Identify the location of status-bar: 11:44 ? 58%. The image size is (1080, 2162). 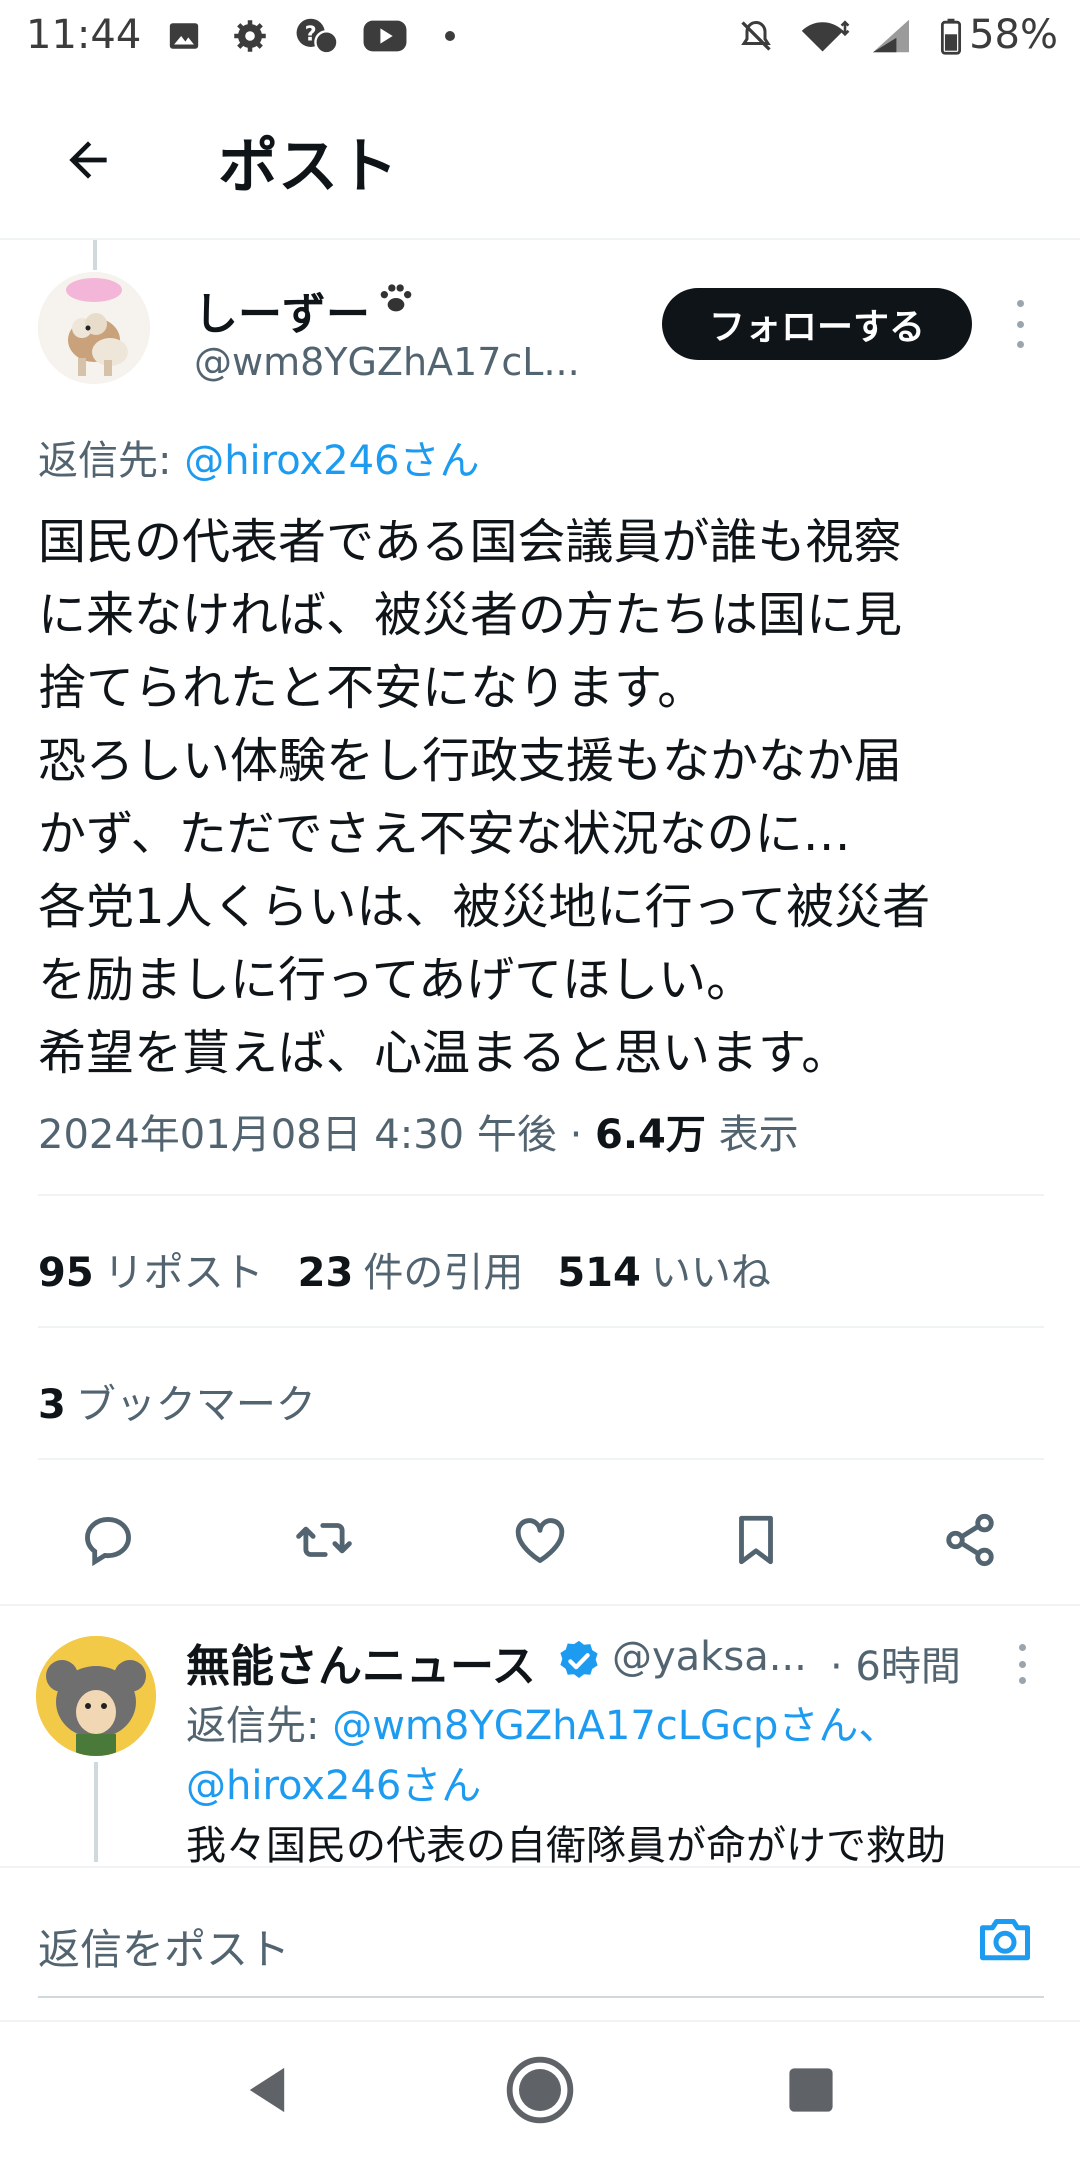
(540, 36).